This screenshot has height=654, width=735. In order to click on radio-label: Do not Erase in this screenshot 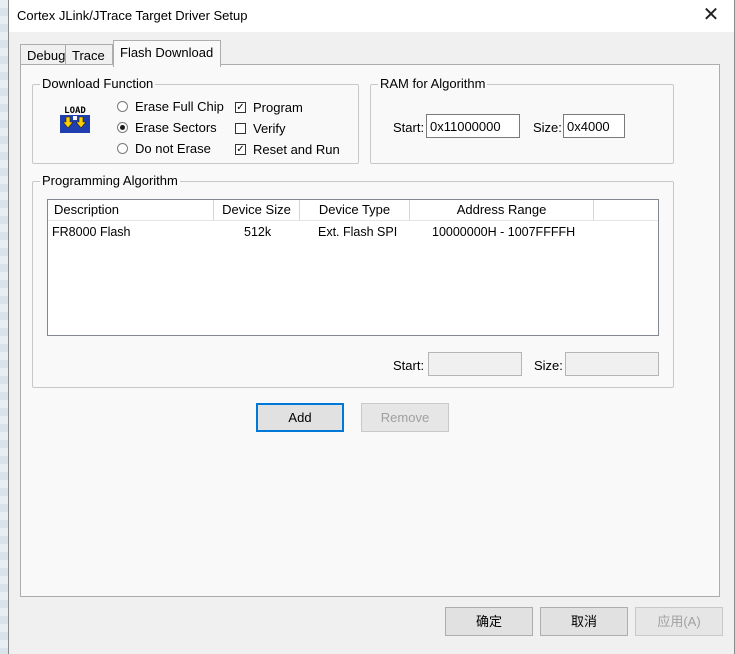, I will do `click(173, 148)`.